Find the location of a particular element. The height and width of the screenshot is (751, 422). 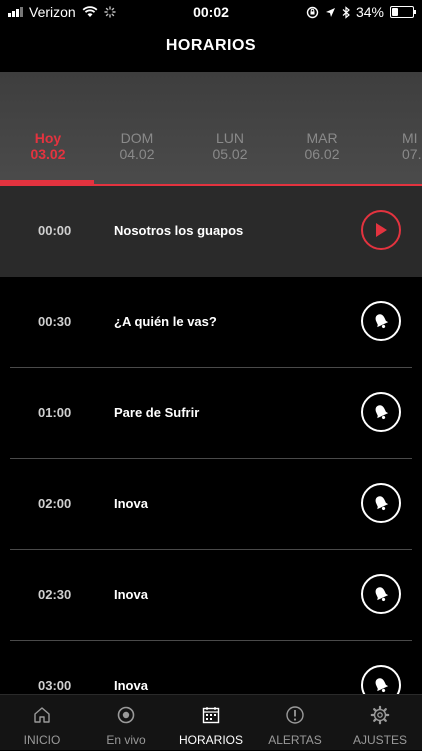

program-time: 00:30 is located at coordinates (55, 321).